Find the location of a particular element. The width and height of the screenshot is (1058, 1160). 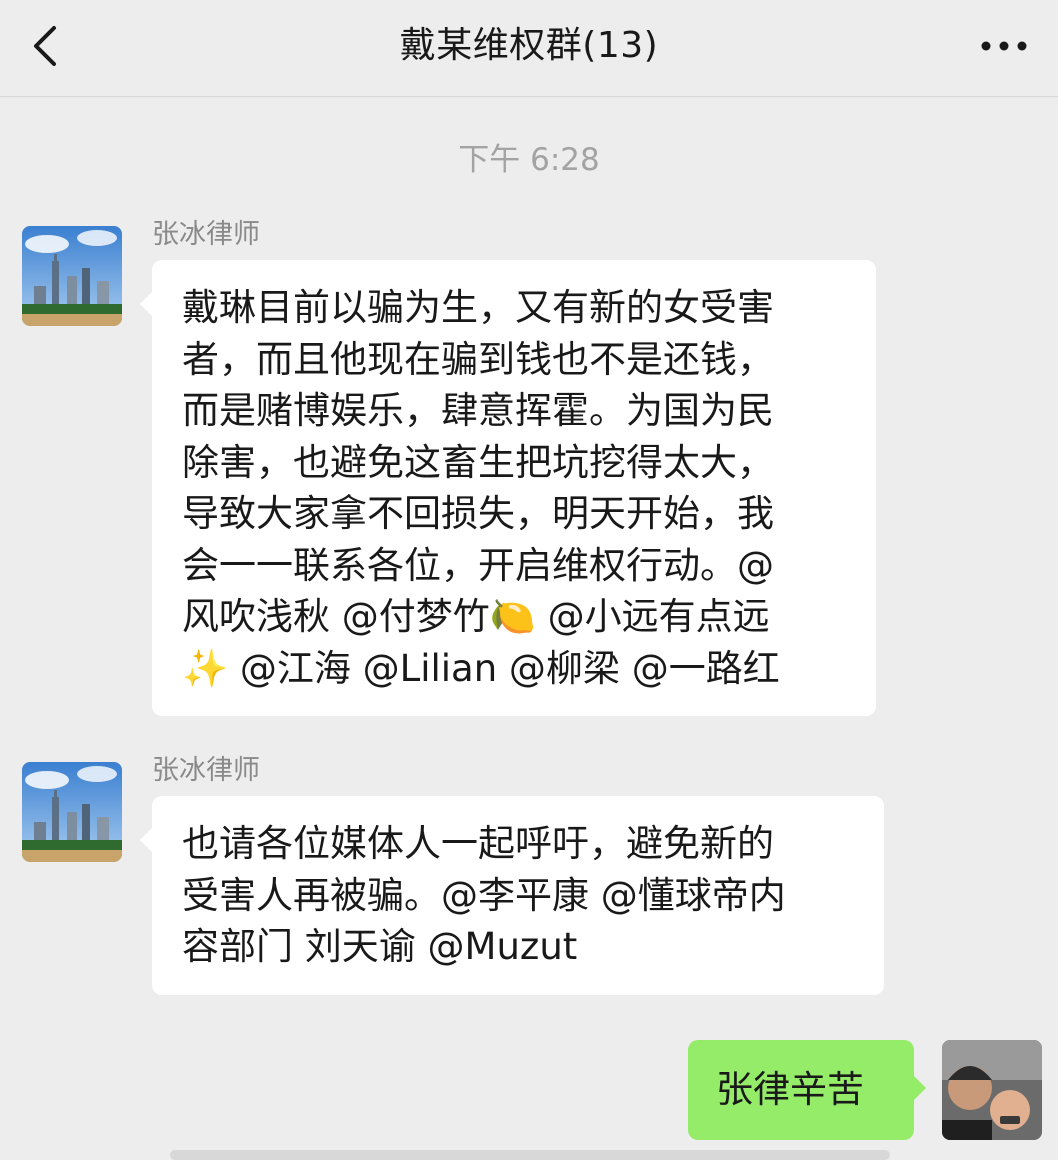

more-dots-icon is located at coordinates (1004, 46).